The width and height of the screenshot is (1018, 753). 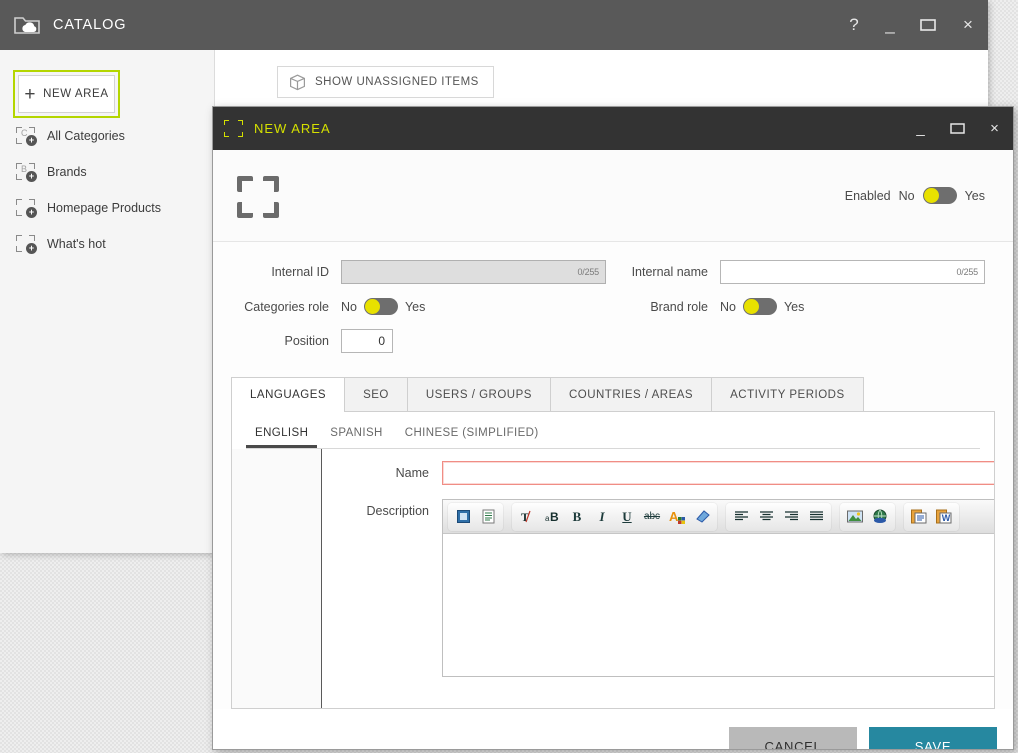 I want to click on enabled-off-label: No, so click(x=906, y=195).